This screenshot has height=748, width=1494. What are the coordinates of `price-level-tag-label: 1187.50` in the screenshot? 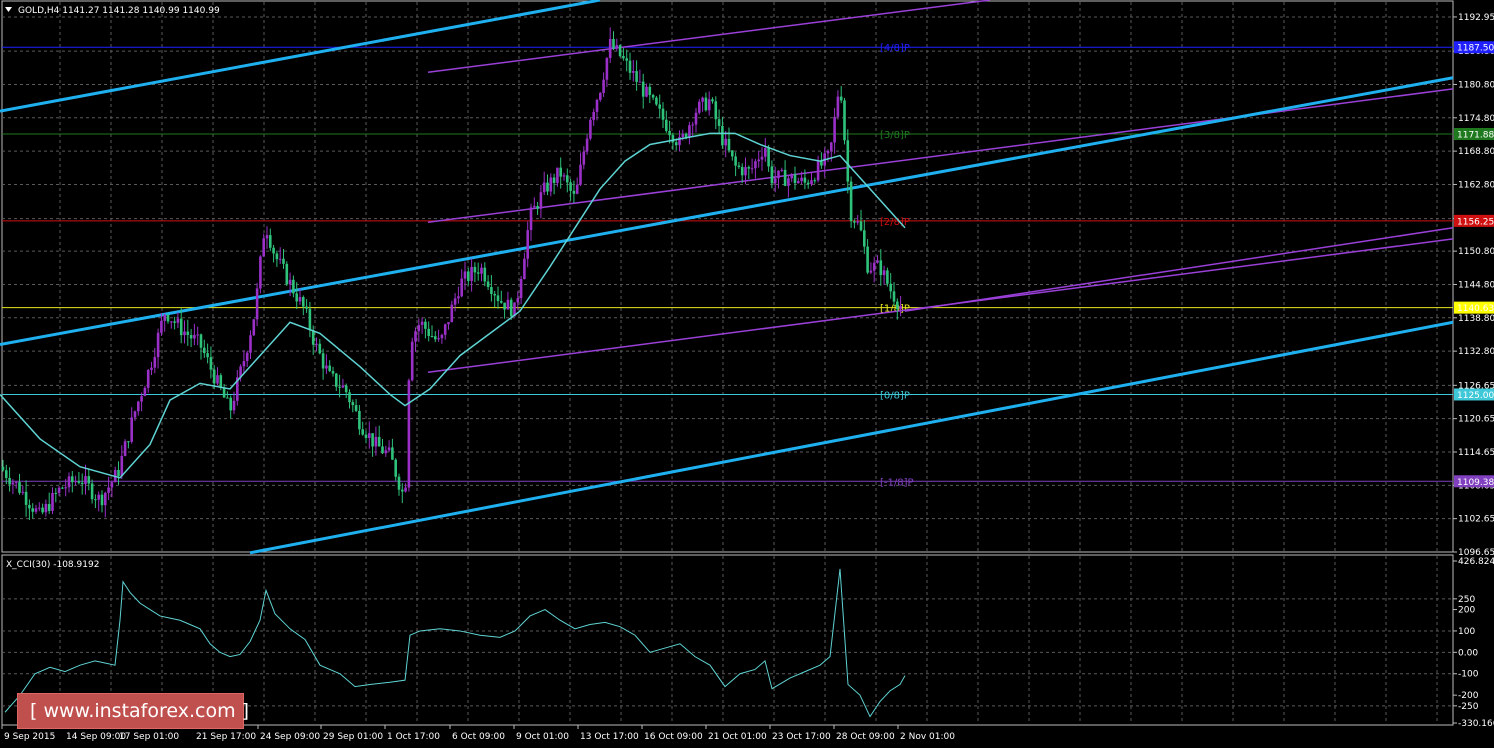 It's located at (1475, 49).